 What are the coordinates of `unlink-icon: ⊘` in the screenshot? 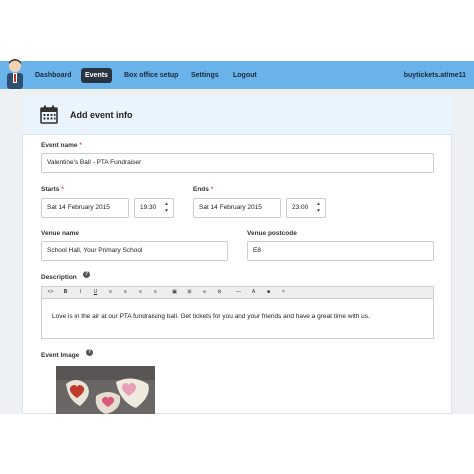 It's located at (219, 292).